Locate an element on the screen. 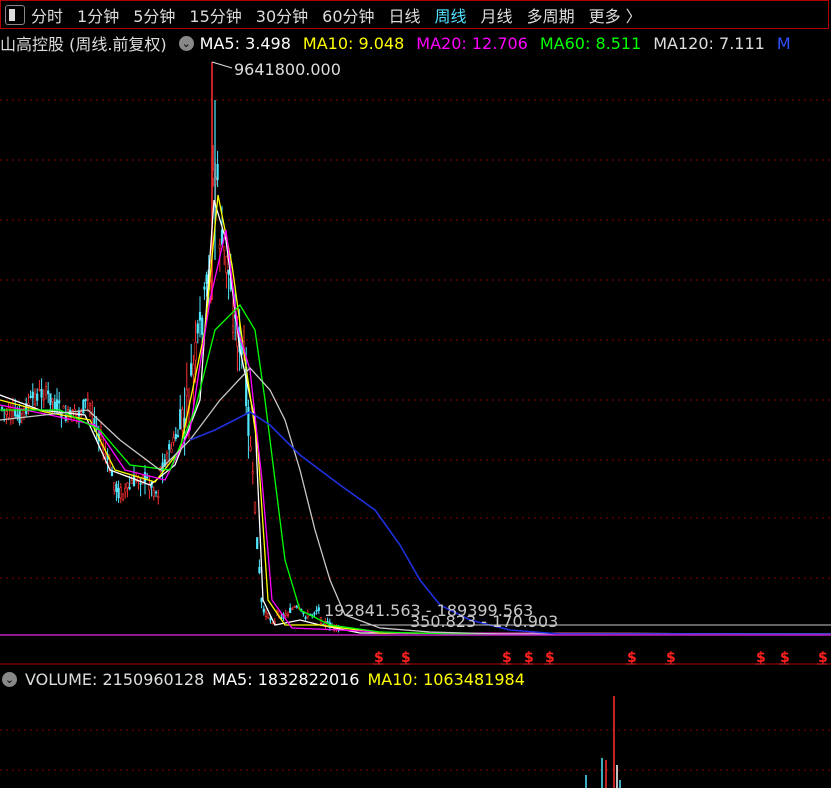 Image resolution: width=831 pixels, height=788 pixels. peak-label: 9641800.000 is located at coordinates (287, 69).